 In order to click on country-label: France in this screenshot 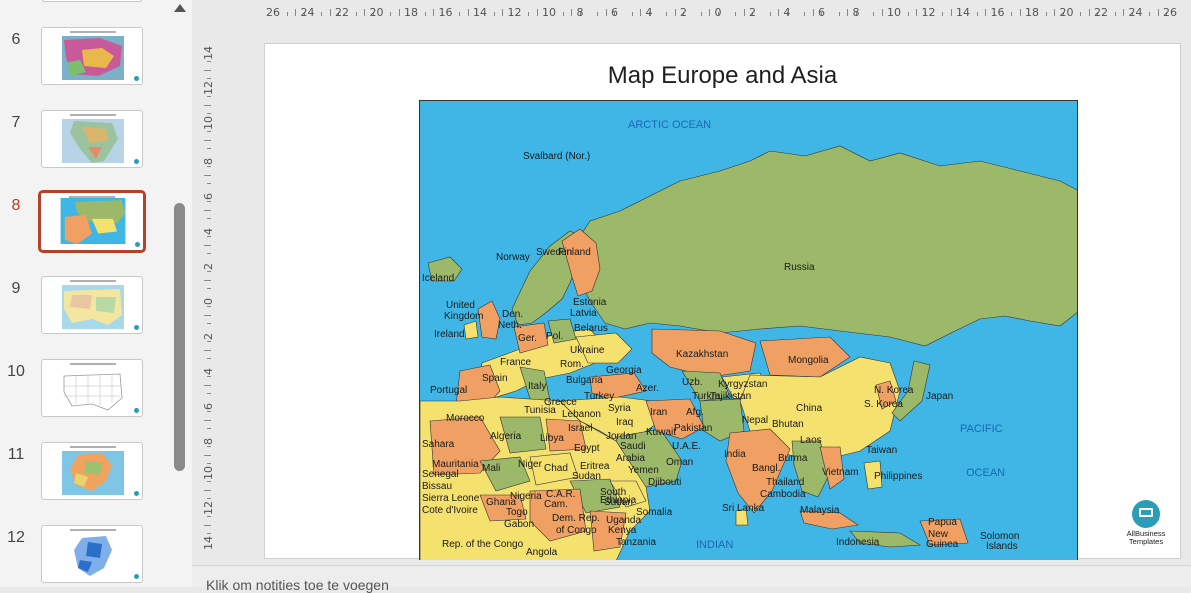, I will do `click(516, 362)`.